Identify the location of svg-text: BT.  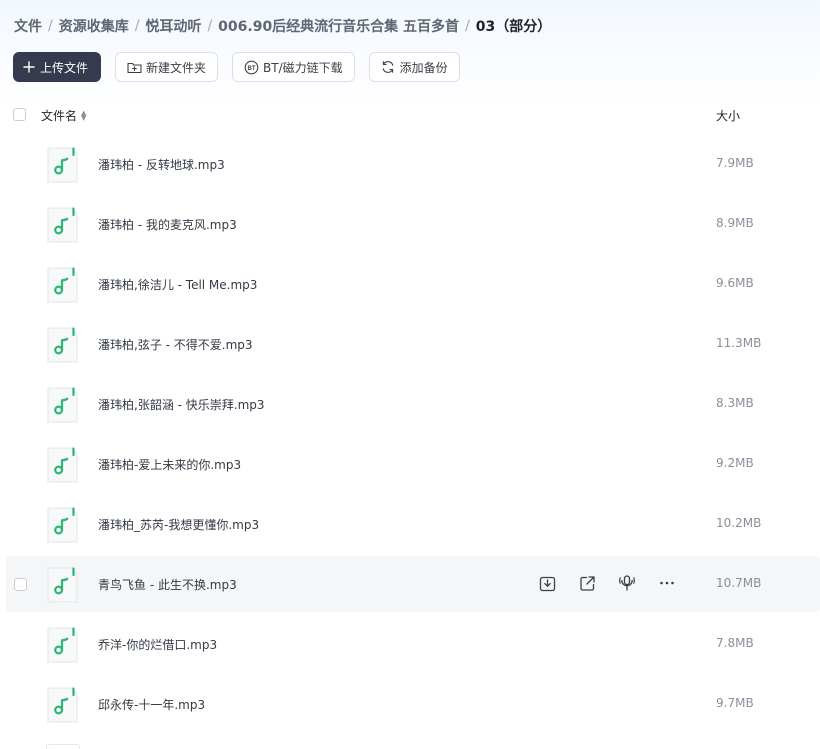
(251, 69).